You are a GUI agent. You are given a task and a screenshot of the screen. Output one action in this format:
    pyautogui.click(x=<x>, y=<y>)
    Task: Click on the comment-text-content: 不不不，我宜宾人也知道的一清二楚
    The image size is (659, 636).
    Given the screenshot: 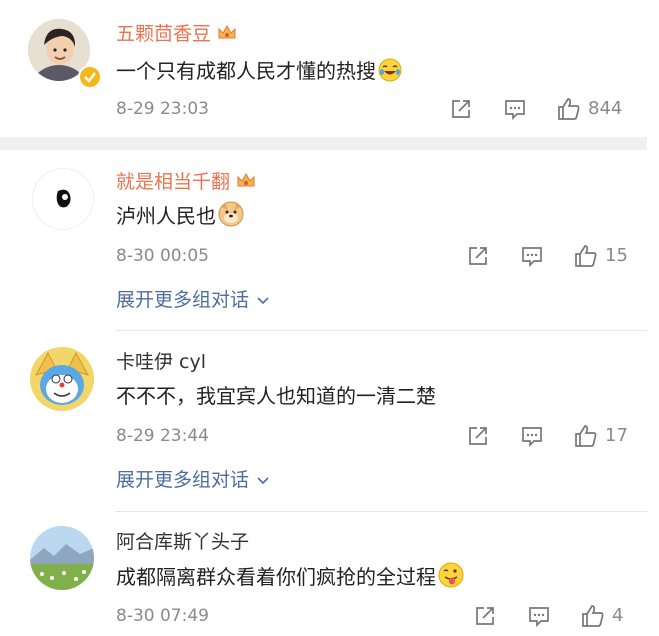 What is the action you would take?
    pyautogui.click(x=276, y=396)
    